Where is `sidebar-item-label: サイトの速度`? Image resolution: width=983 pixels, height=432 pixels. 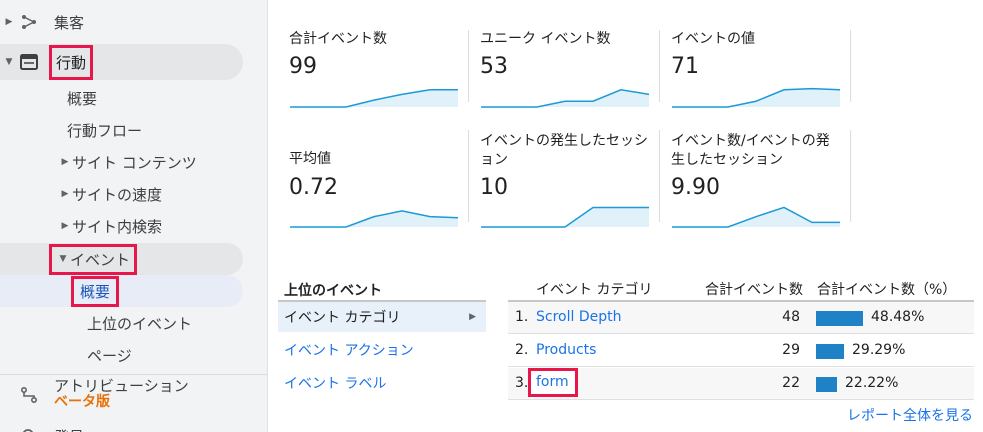 sidebar-item-label: サイトの速度 is located at coordinates (117, 194).